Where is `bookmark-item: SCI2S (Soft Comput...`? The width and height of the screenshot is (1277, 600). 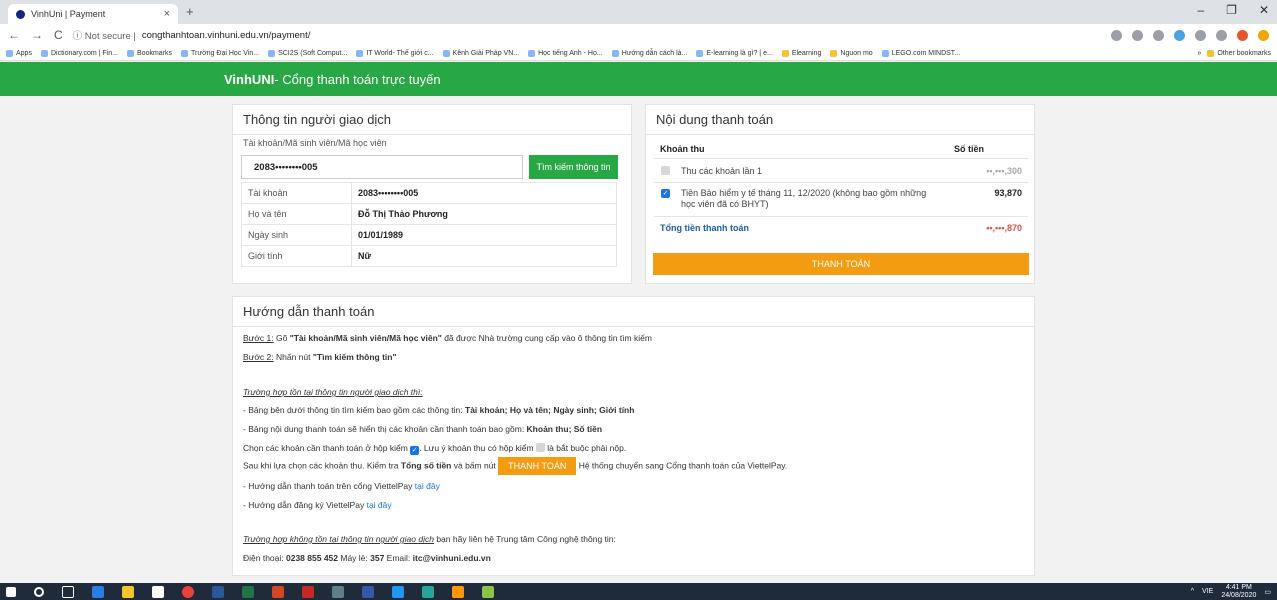 bookmark-item: SCI2S (Soft Comput... is located at coordinates (307, 53).